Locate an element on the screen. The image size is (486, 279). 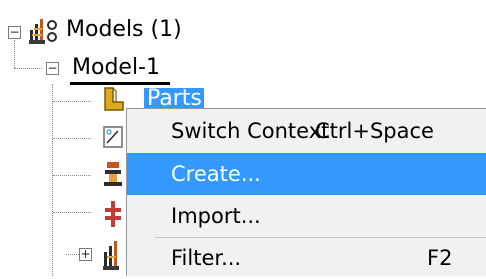
model1-collapse-expander: − is located at coordinates (52, 68).